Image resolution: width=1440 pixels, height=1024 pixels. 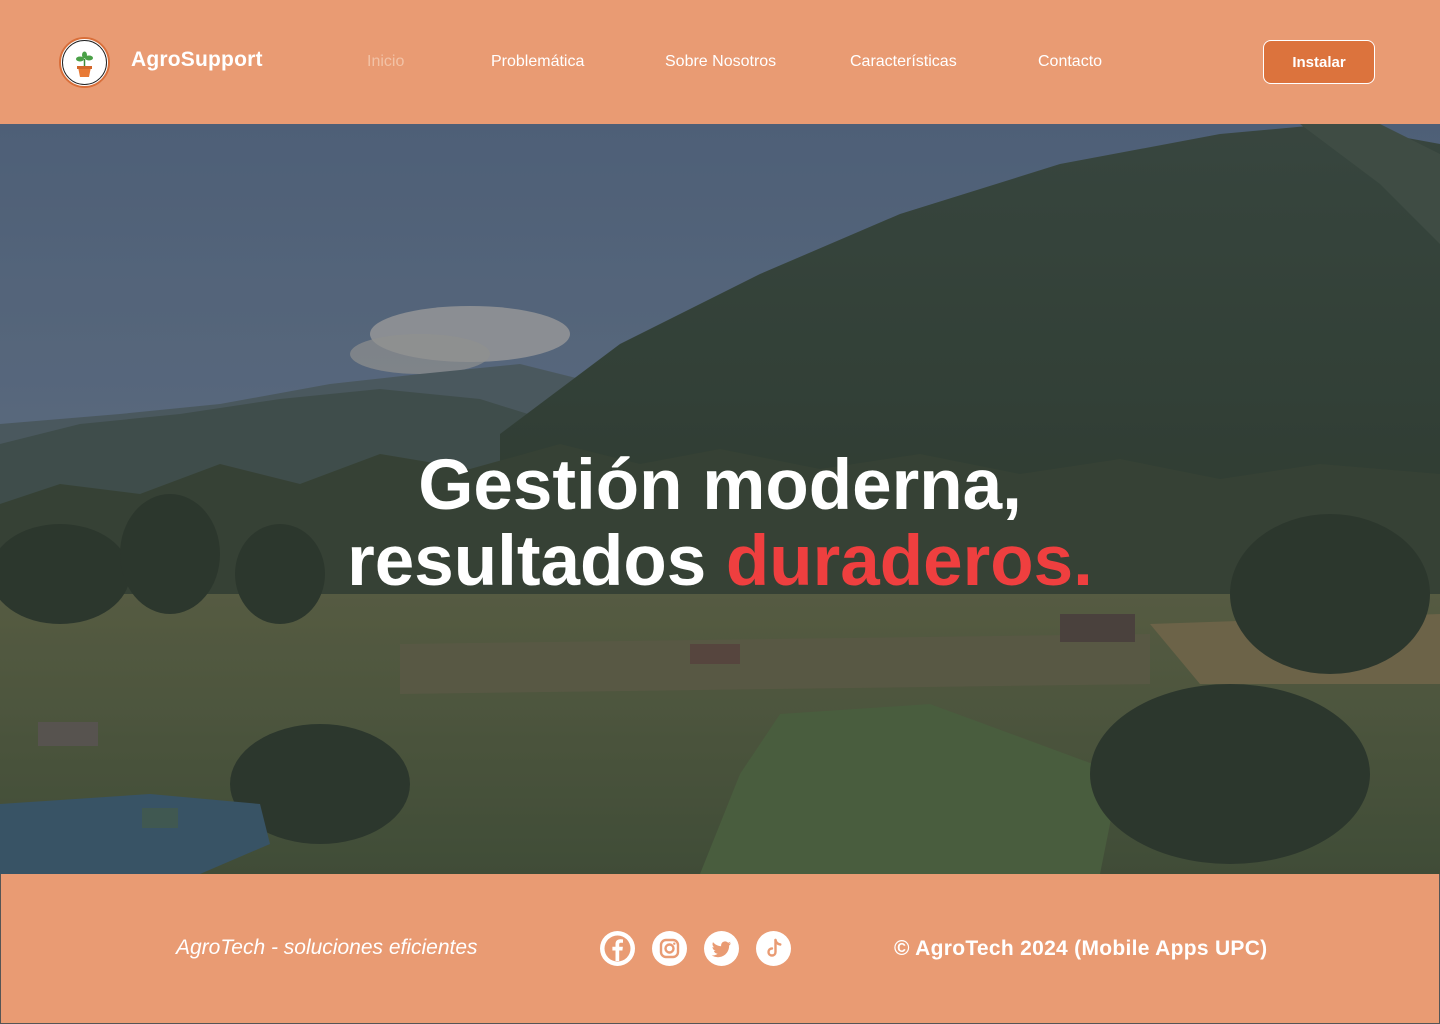 I want to click on install-button: Instalar, so click(x=1319, y=62).